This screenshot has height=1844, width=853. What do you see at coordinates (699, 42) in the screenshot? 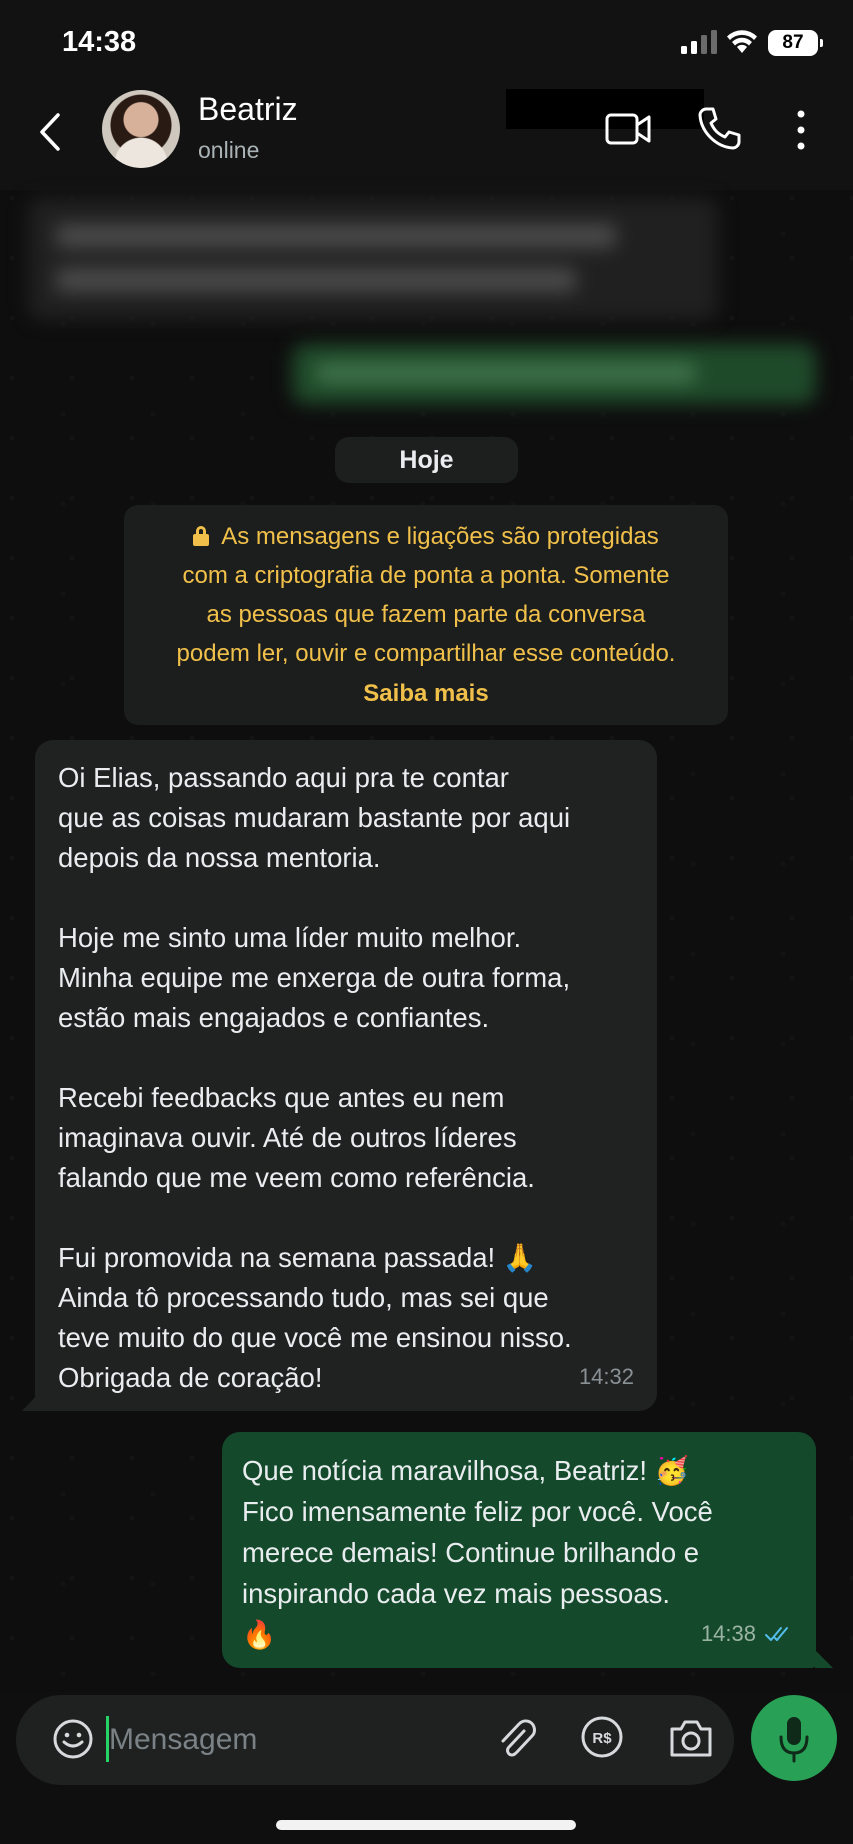
I see `signal-icon` at bounding box center [699, 42].